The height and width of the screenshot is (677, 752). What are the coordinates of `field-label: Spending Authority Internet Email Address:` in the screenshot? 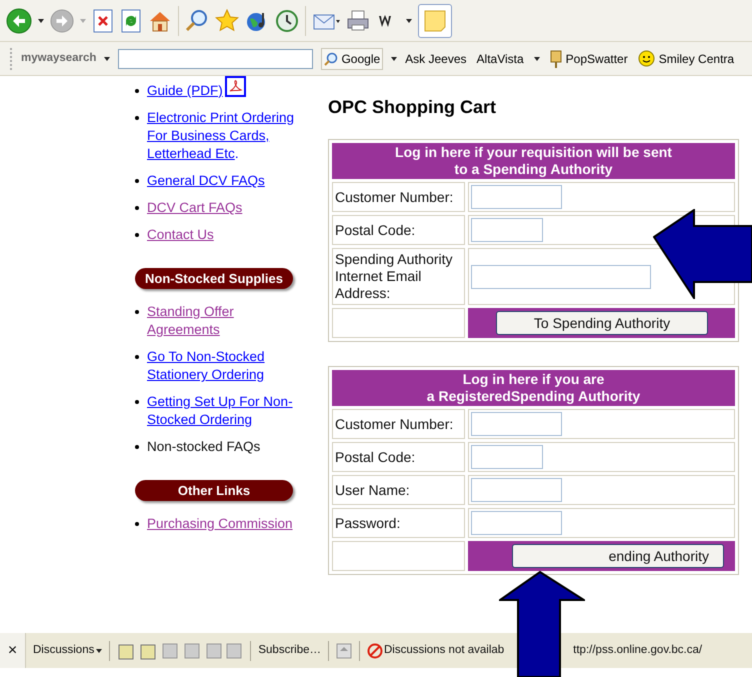 It's located at (398, 276).